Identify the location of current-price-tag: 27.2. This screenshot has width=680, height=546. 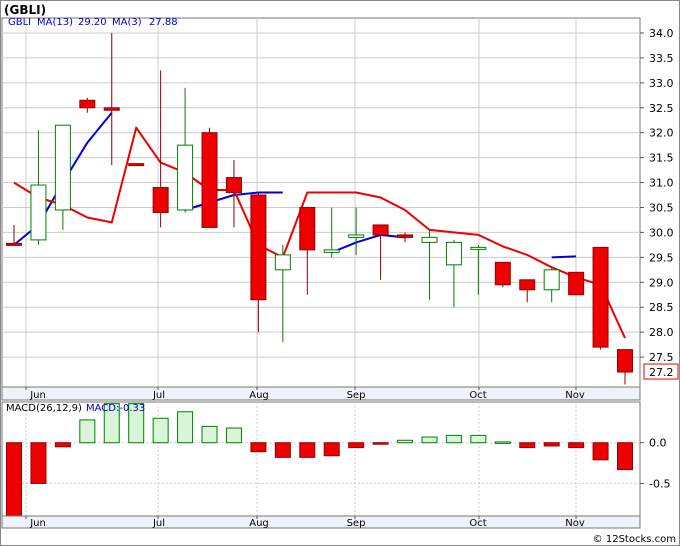
(661, 371).